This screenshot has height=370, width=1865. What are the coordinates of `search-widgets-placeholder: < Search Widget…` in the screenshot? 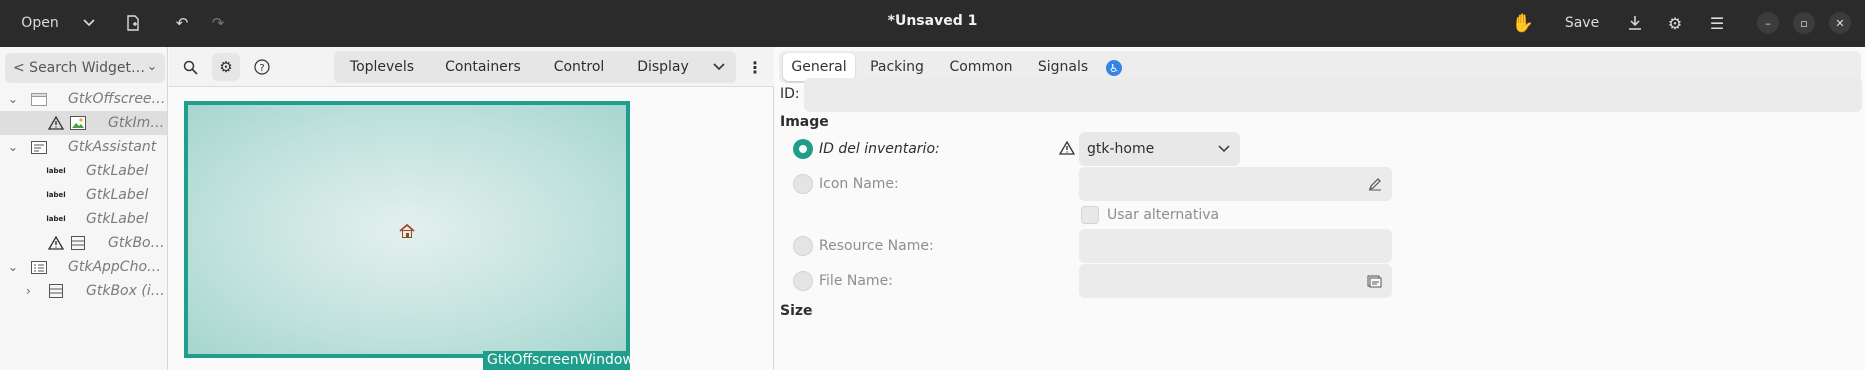 It's located at (79, 68).